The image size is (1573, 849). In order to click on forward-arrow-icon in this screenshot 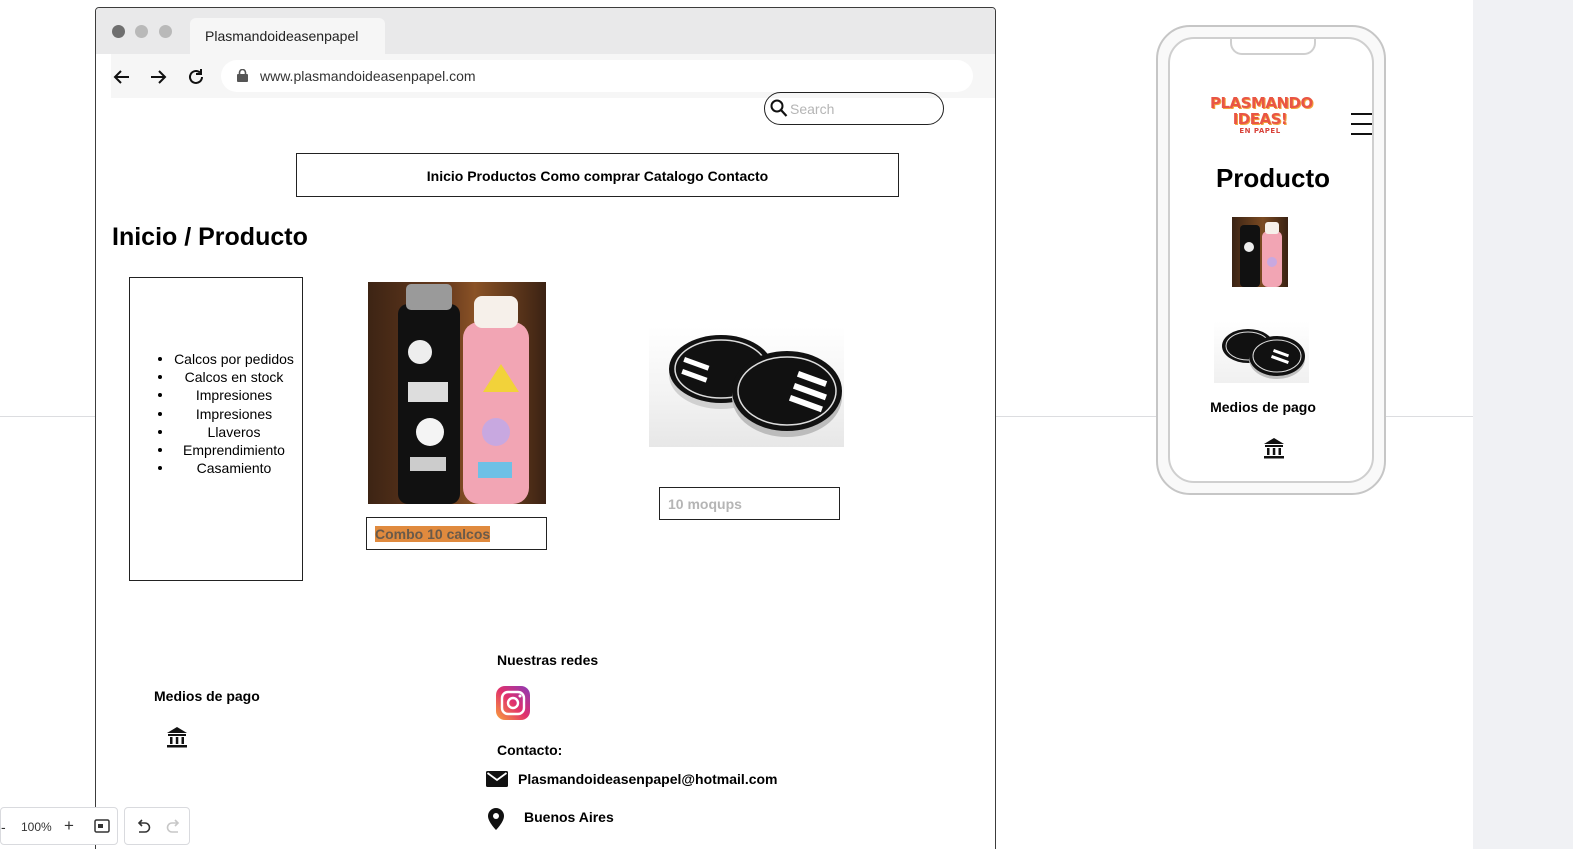, I will do `click(158, 77)`.